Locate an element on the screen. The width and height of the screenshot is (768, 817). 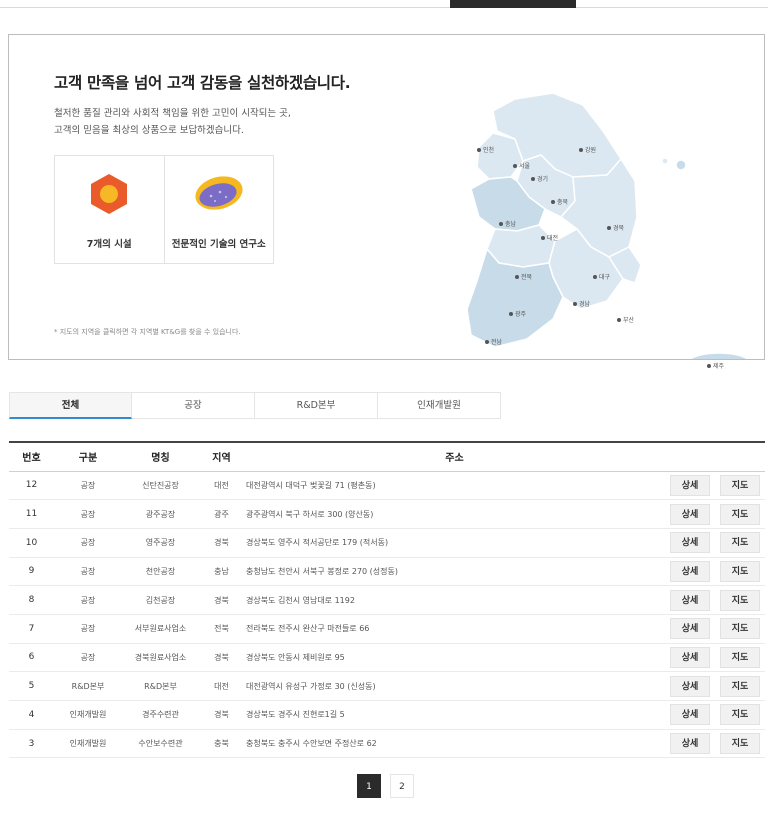
tab-all: 전체 is located at coordinates (70, 405).